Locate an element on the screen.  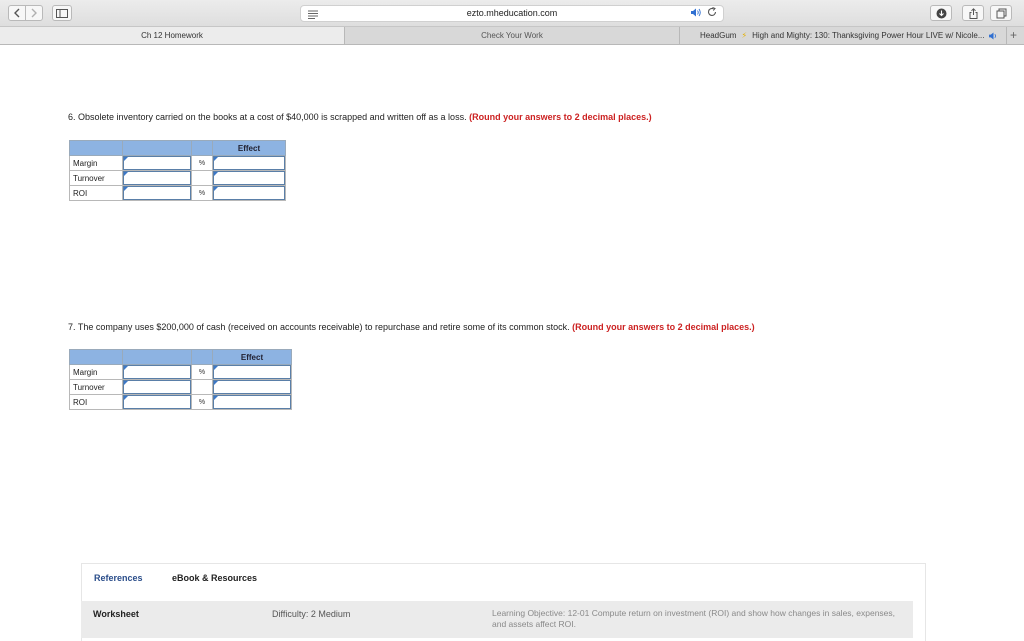
downloads-button is located at coordinates (941, 13).